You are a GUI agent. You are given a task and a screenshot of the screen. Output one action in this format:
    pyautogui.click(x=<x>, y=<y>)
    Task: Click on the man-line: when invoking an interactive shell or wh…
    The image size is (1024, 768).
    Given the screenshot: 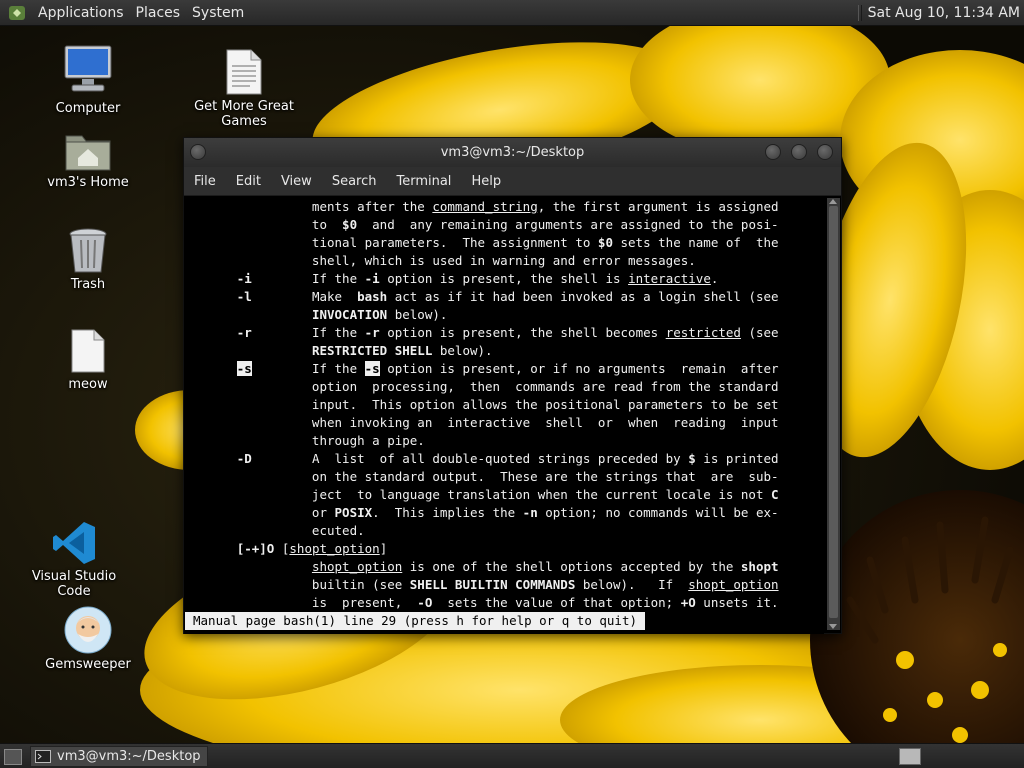 What is the action you would take?
    pyautogui.click(x=481, y=422)
    